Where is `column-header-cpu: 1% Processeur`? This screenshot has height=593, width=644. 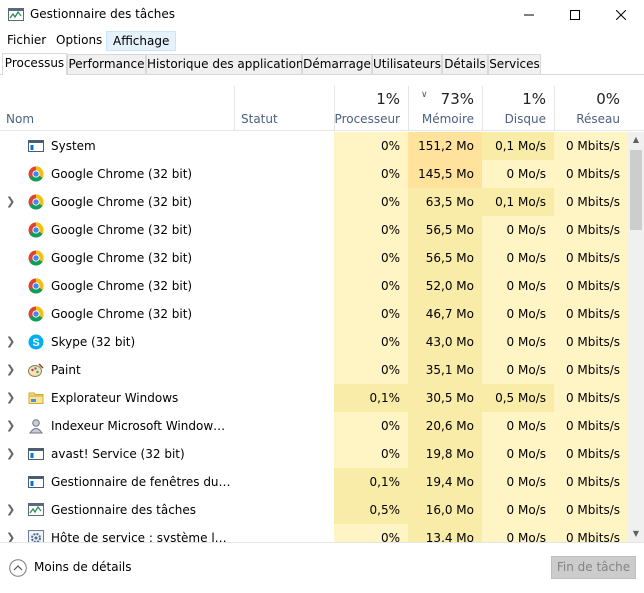 column-header-cpu: 1% Processeur is located at coordinates (371, 108).